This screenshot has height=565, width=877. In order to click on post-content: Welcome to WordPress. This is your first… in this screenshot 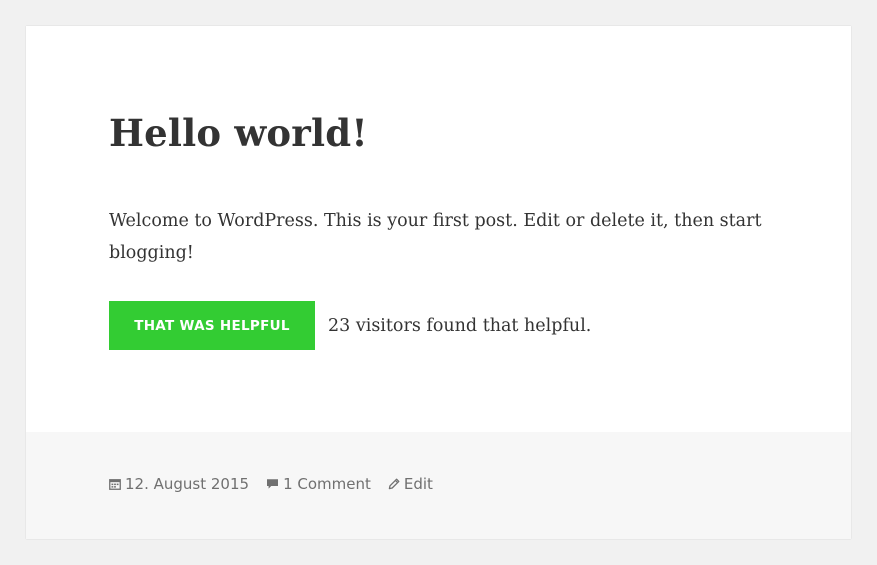, I will do `click(435, 237)`.